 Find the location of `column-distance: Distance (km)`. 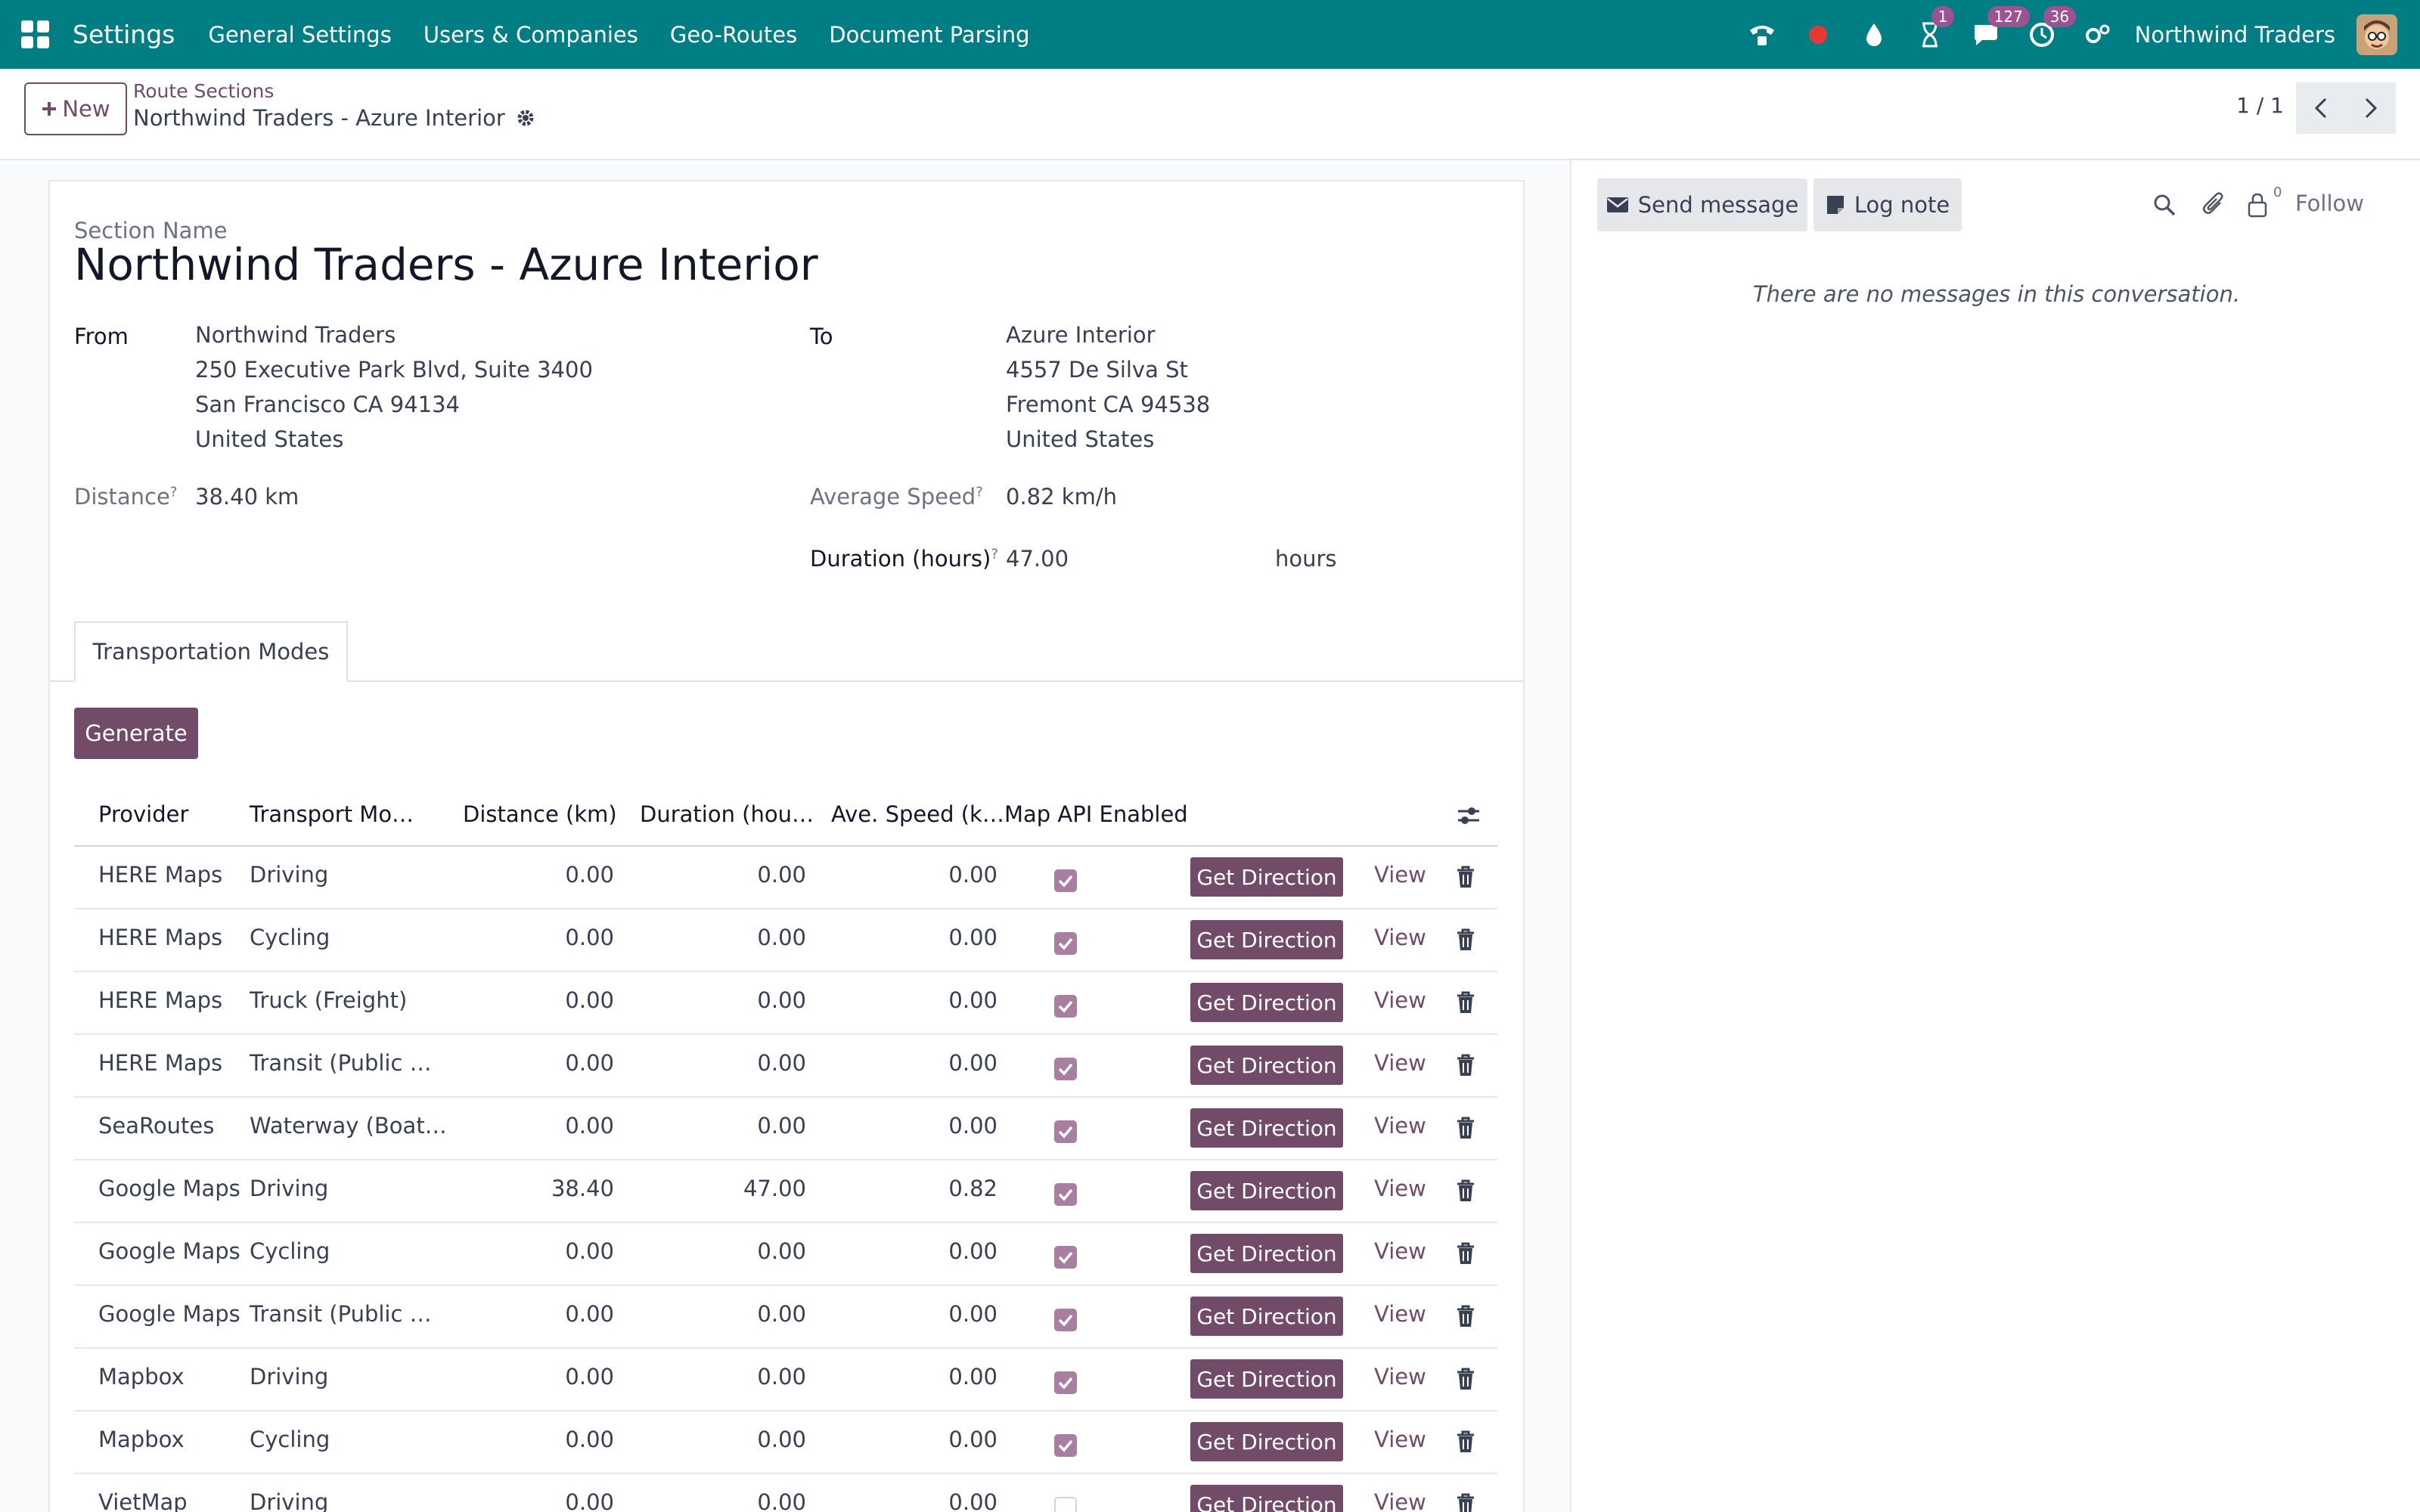

column-distance: Distance (km) is located at coordinates (540, 814).